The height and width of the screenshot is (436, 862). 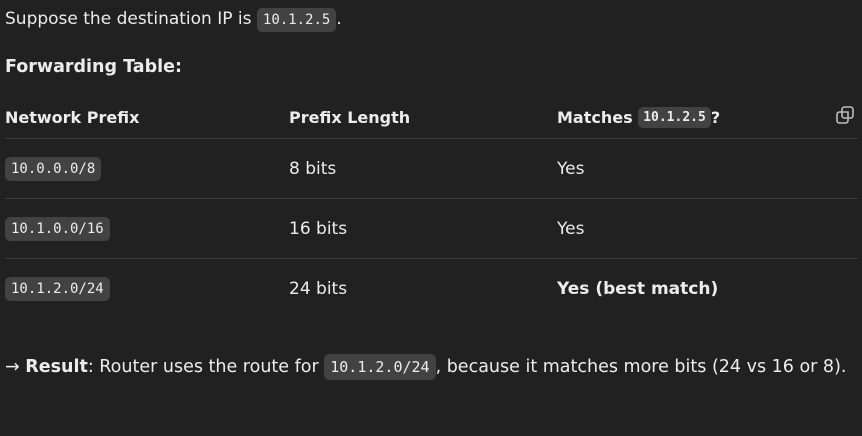 I want to click on intro-period: ., so click(x=339, y=19).